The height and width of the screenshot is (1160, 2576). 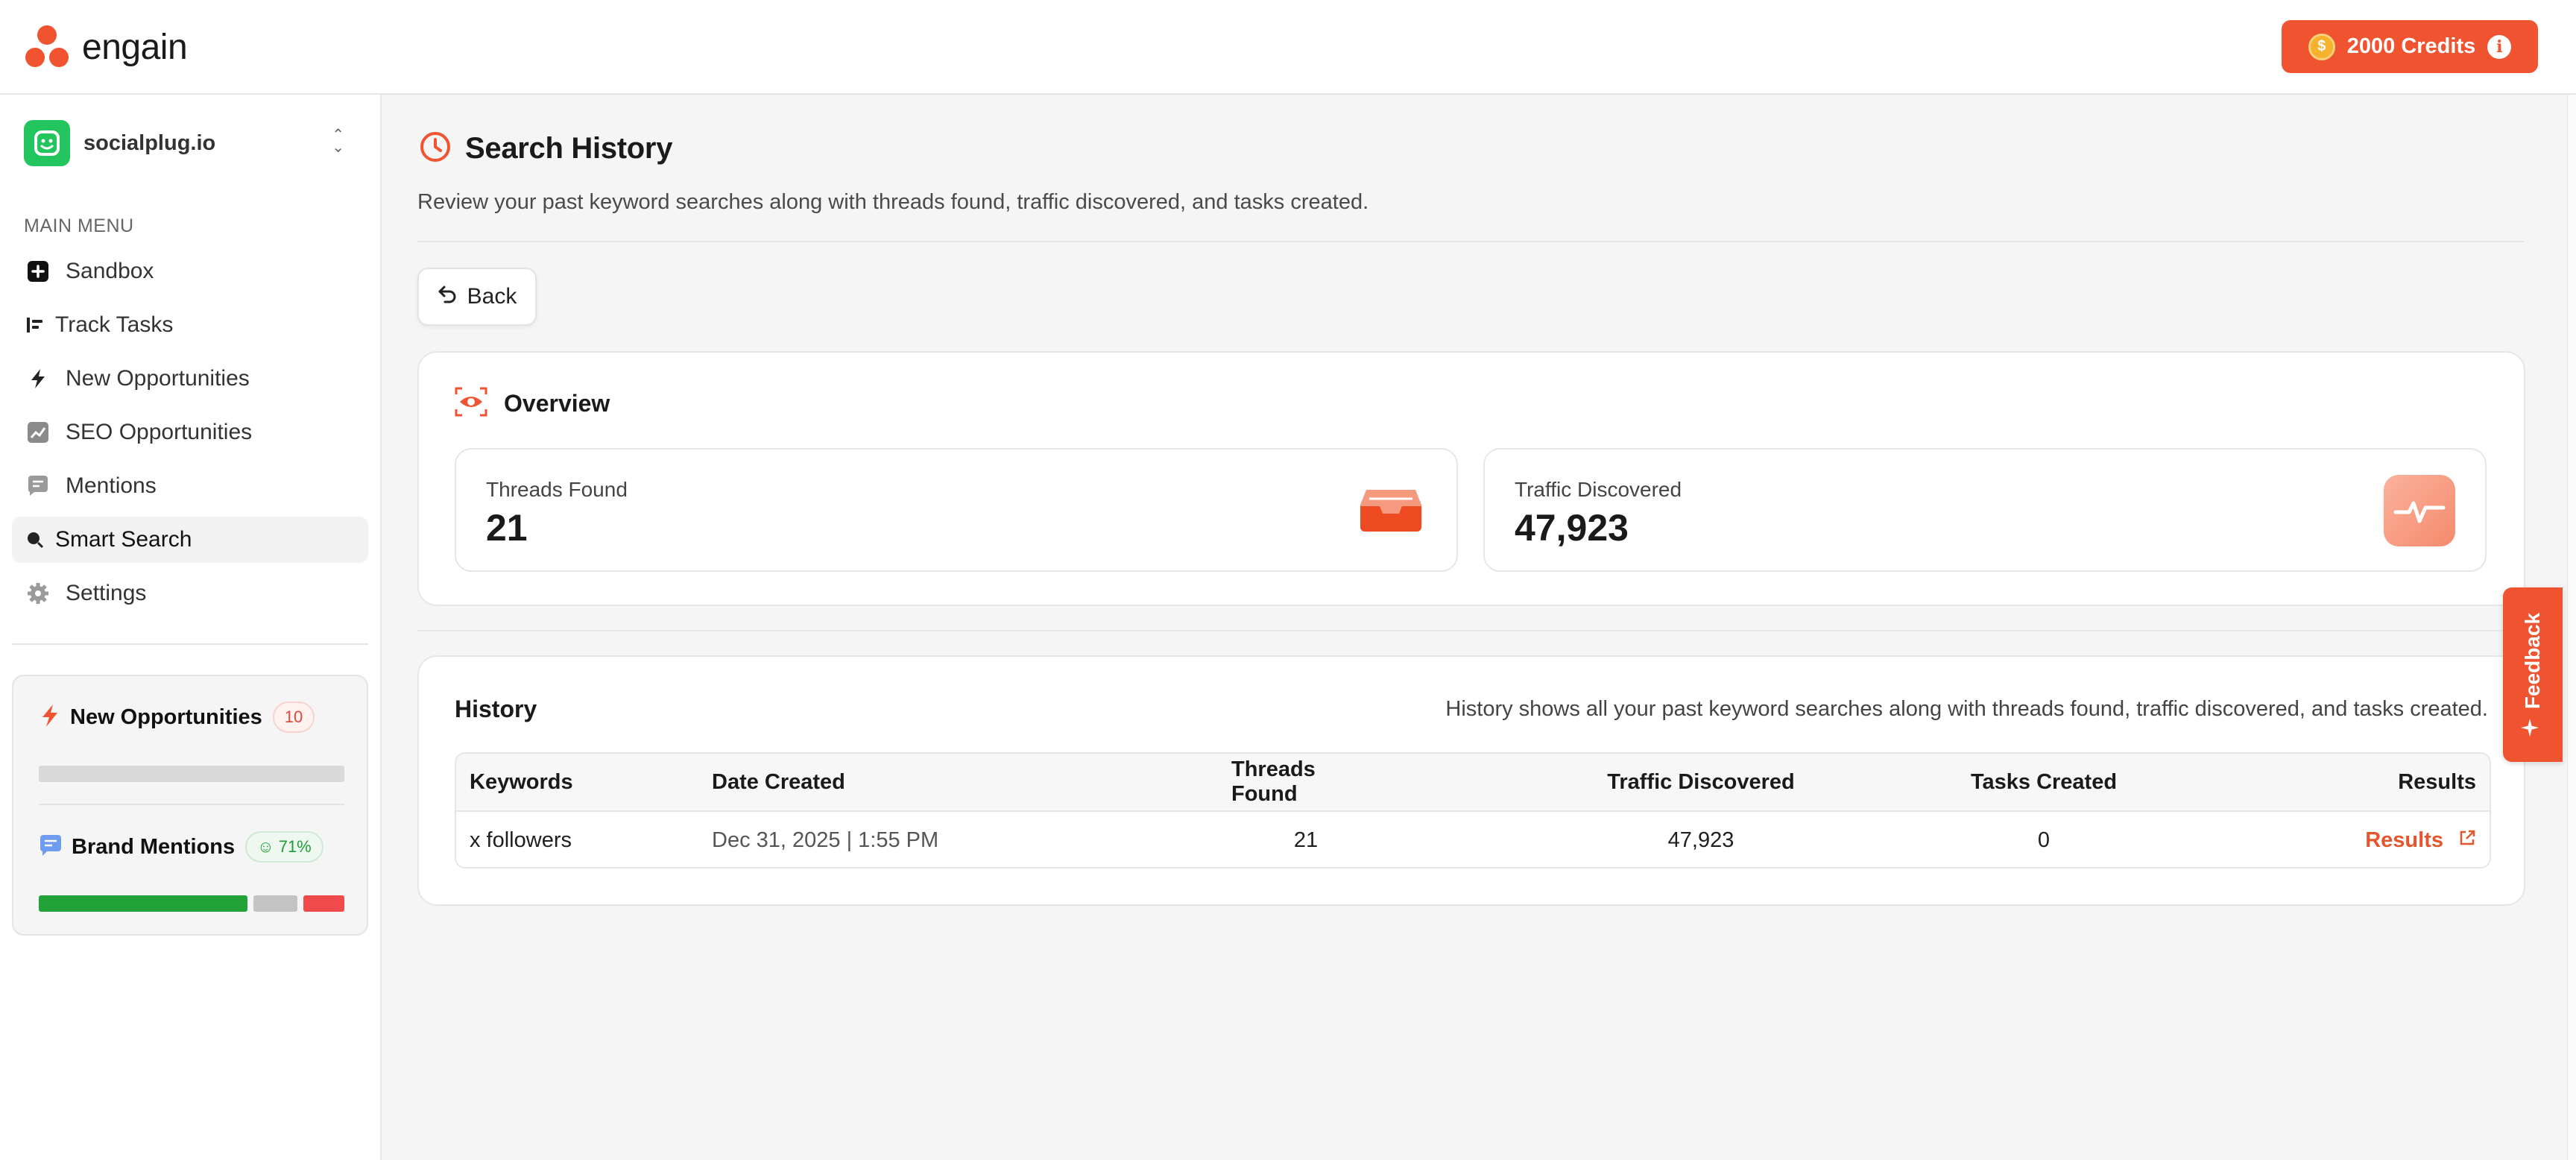 I want to click on top-bar: engain $ 2000 Credits i, so click(x=1288, y=47).